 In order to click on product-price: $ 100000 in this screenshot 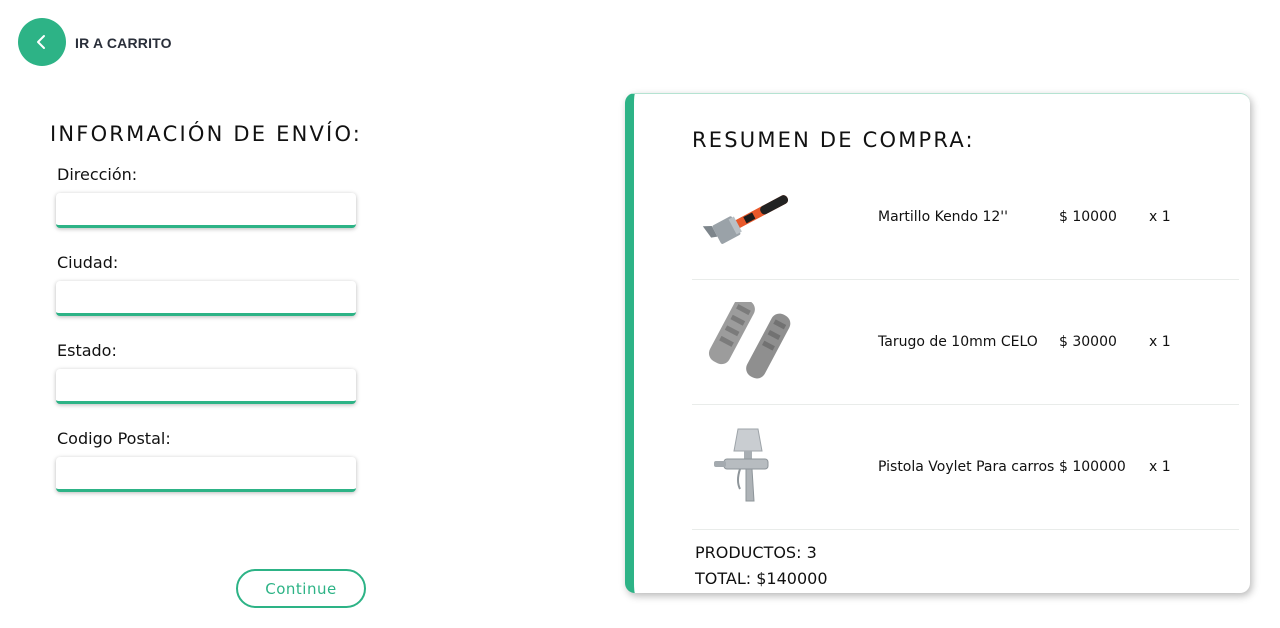, I will do `click(1092, 467)`.